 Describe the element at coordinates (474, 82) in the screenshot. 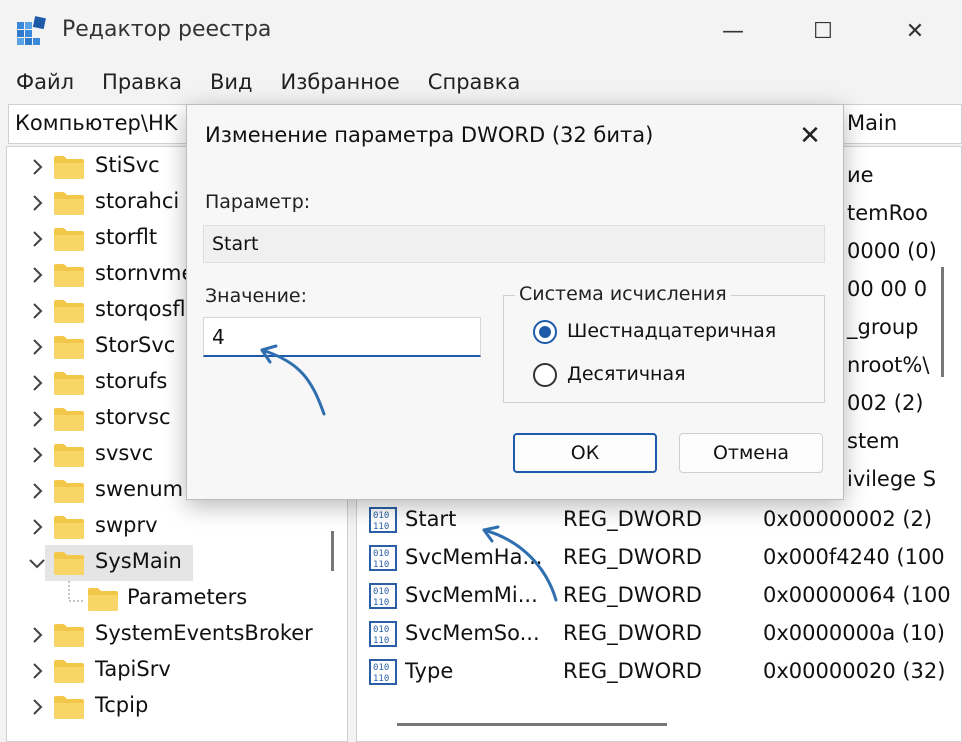

I see `menu-help: Справка` at that location.